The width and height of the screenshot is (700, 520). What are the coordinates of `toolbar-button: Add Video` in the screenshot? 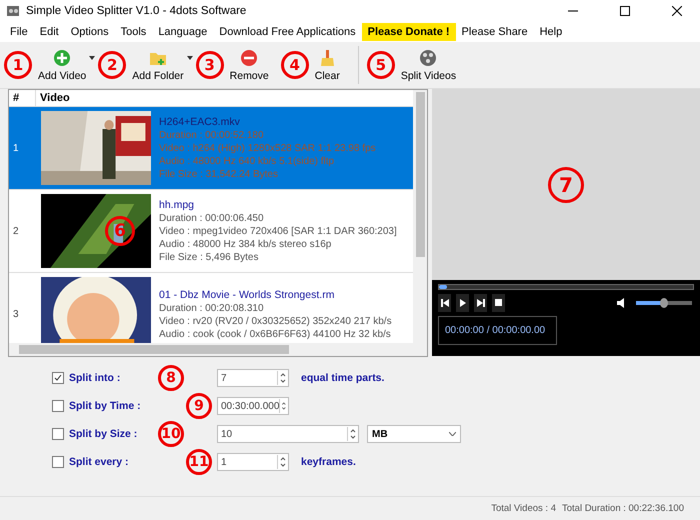 It's located at (65, 65).